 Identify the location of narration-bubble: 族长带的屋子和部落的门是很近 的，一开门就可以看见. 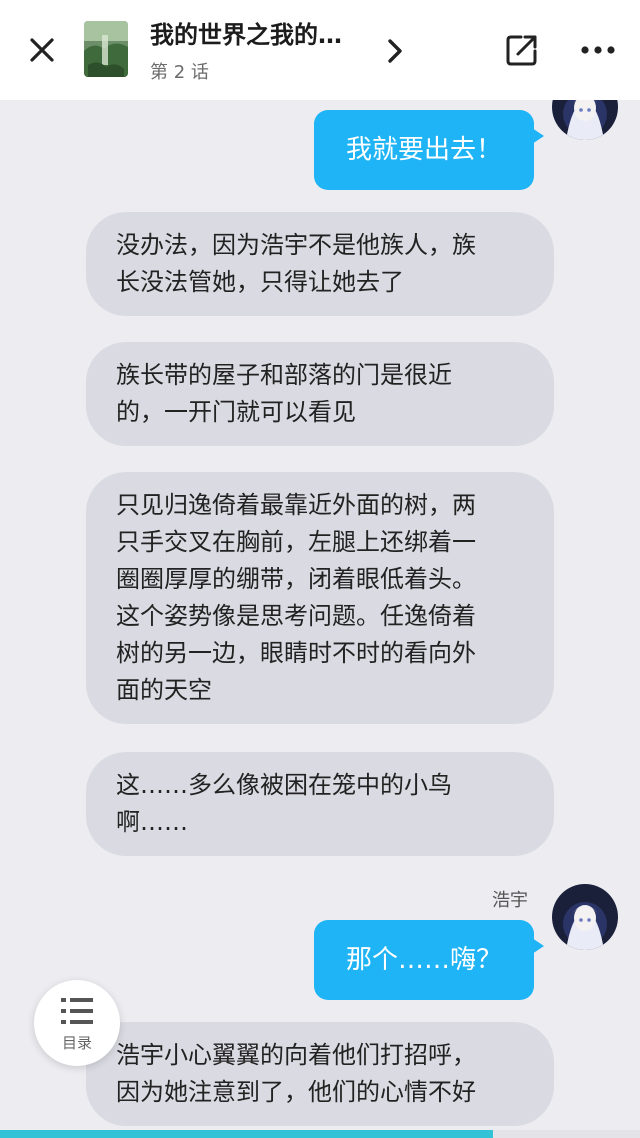
(320, 394).